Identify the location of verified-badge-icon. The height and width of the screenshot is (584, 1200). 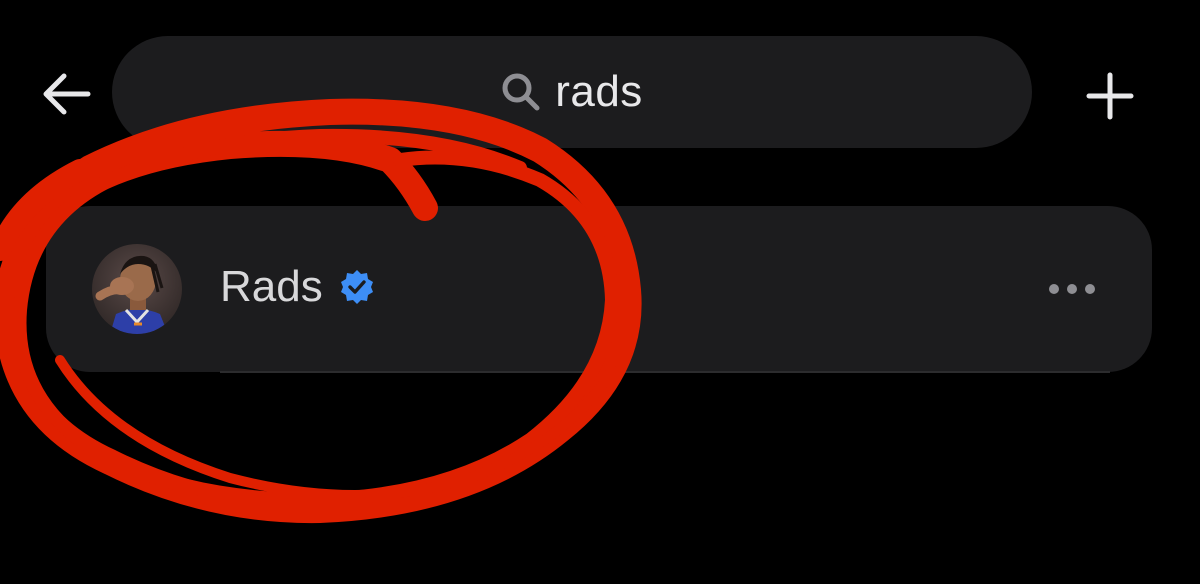
(356, 287).